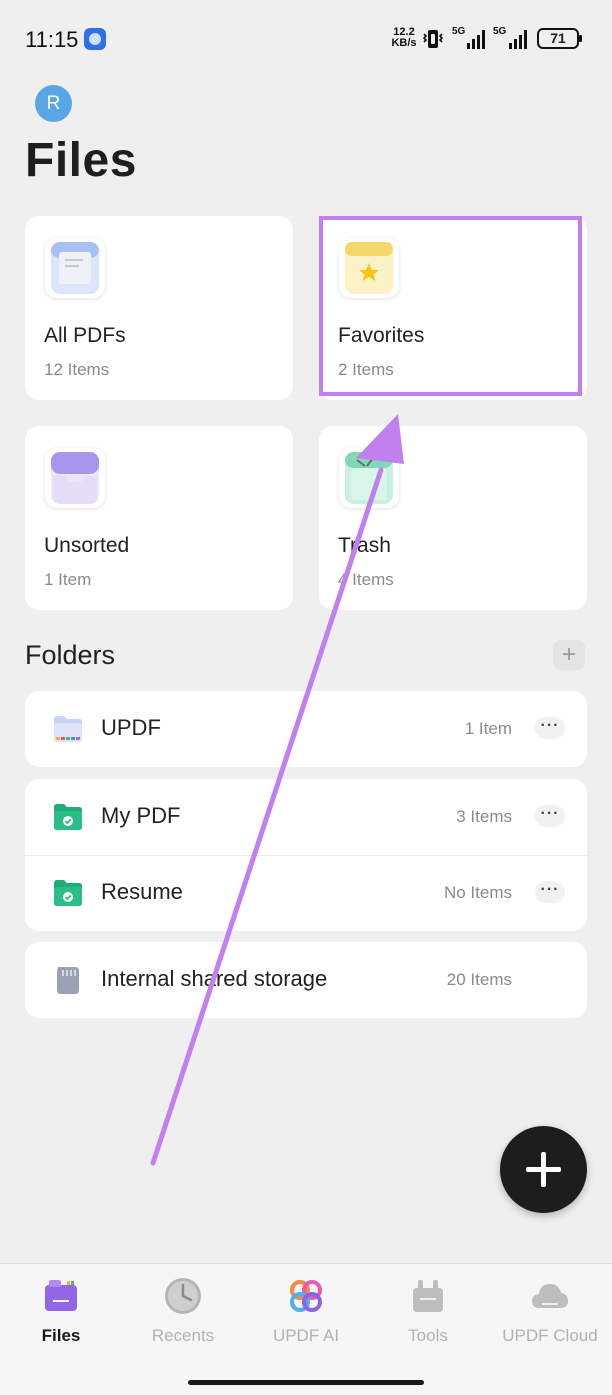 The width and height of the screenshot is (612, 1395). What do you see at coordinates (159, 308) in the screenshot?
I see `card-all-pdfs: All PDFs 12 Items` at bounding box center [159, 308].